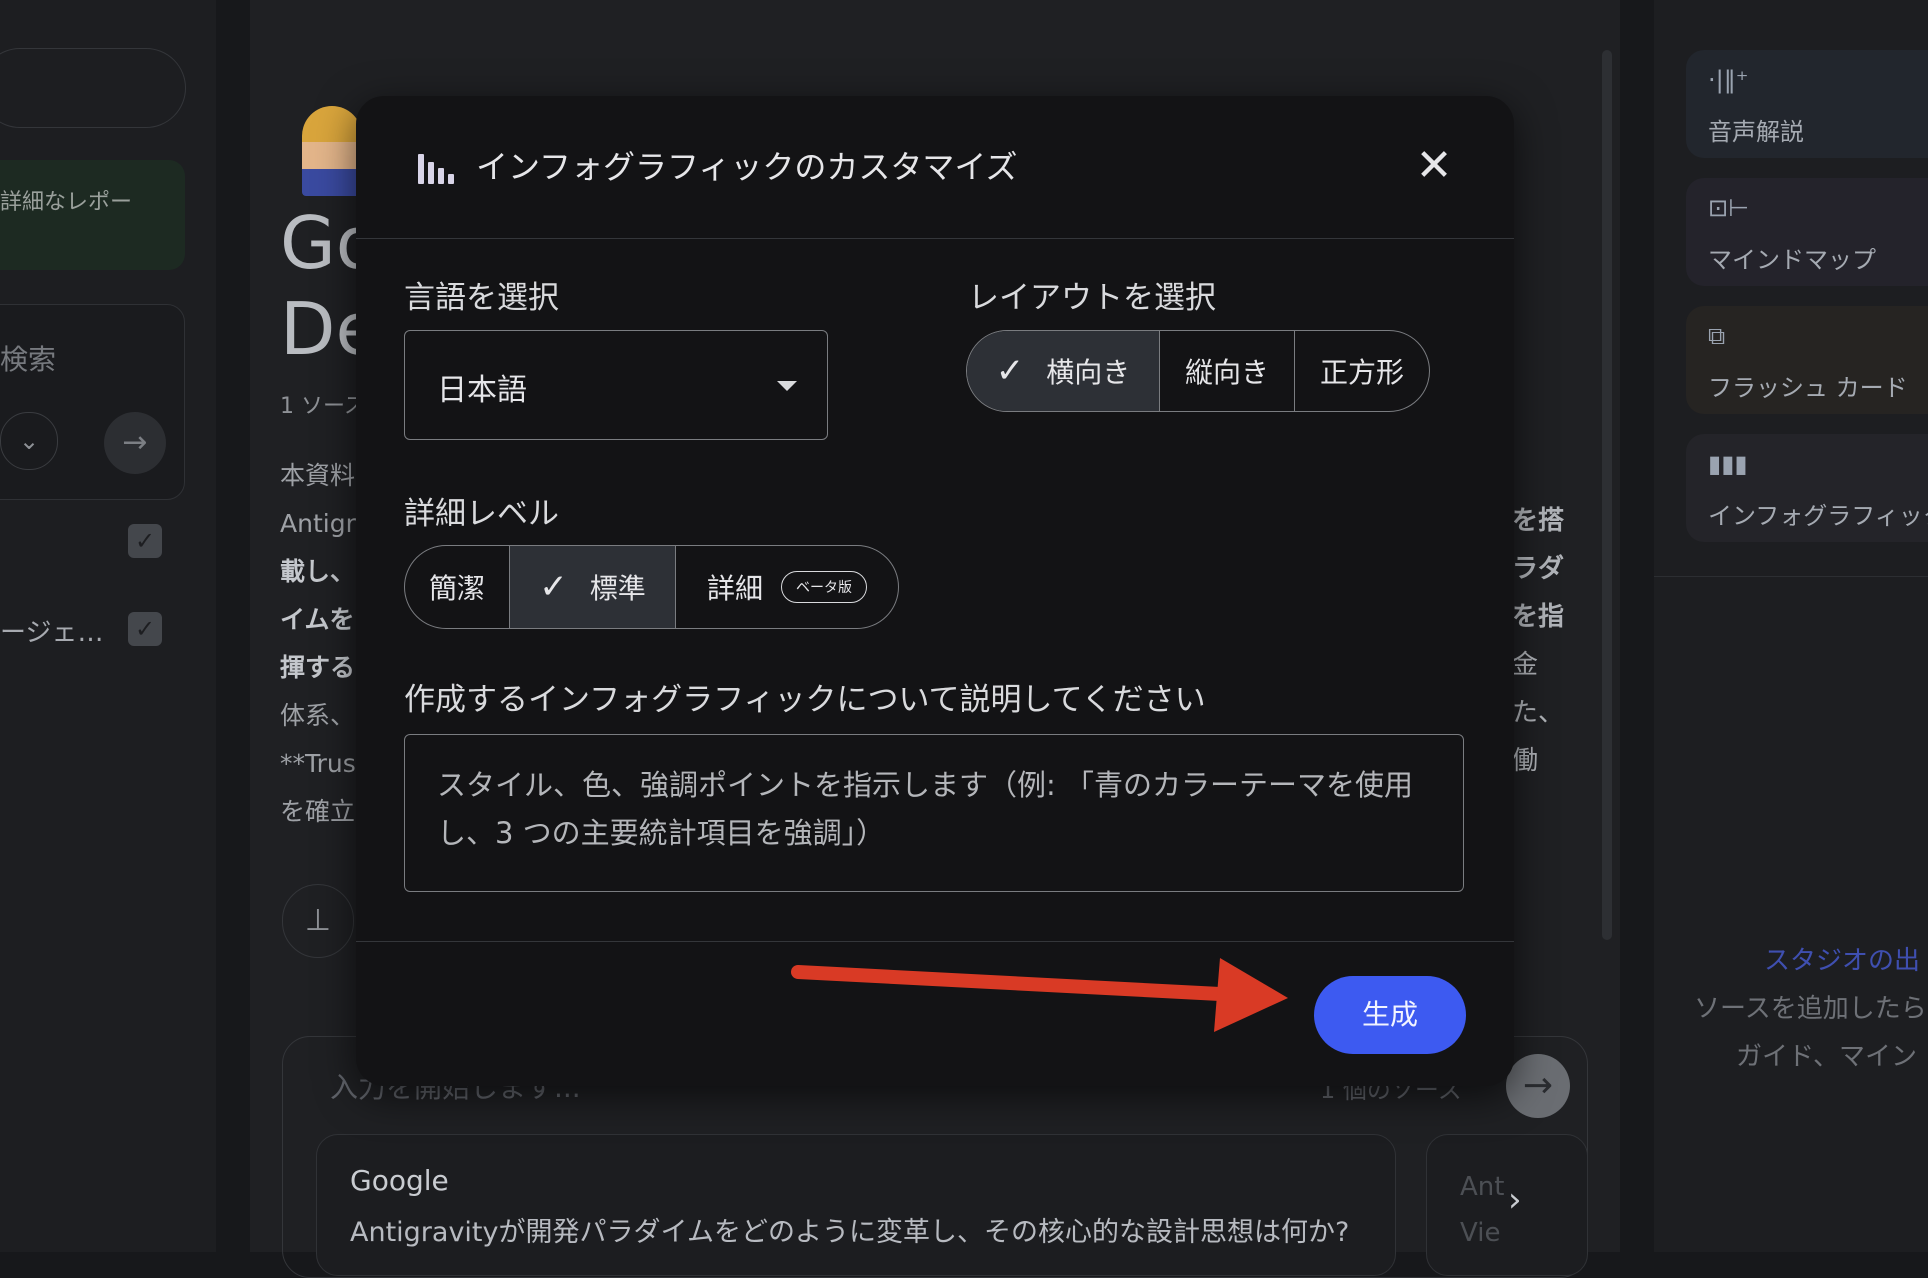  Describe the element at coordinates (145, 629) in the screenshot. I see `source-item-checkbox: ✓` at that location.